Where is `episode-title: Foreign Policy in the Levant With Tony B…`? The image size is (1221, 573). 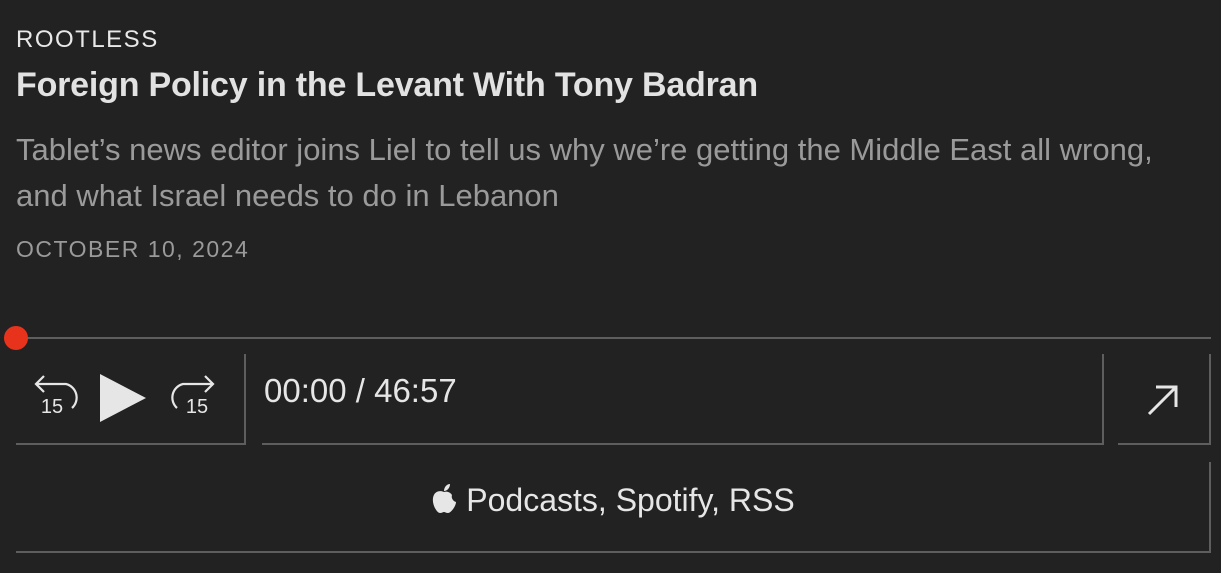 episode-title: Foreign Policy in the Levant With Tony B… is located at coordinates (387, 85).